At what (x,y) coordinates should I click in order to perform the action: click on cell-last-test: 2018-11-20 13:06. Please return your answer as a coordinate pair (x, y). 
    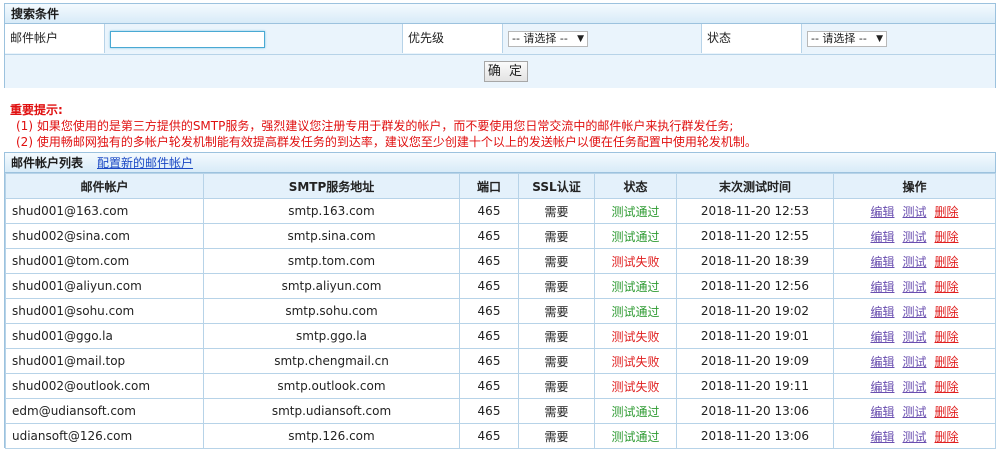
    Looking at the image, I should click on (755, 436).